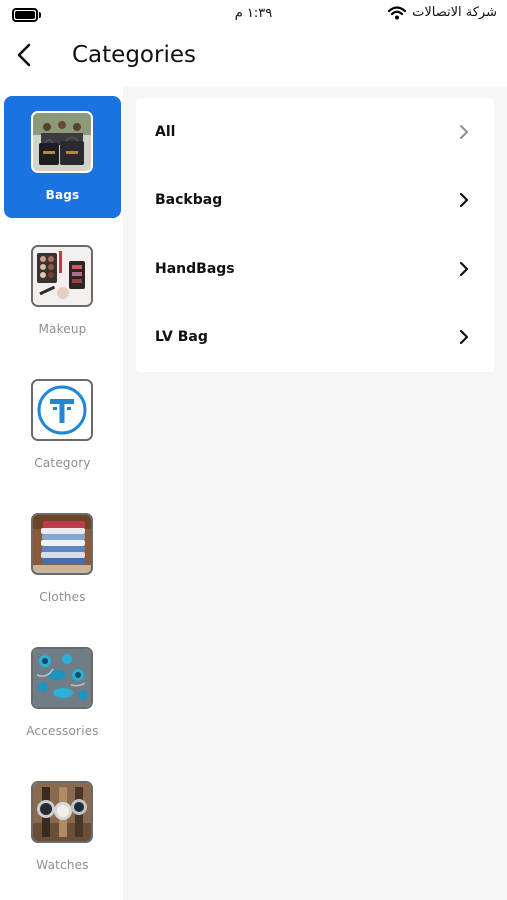  I want to click on clothes-thumbnail, so click(62, 544).